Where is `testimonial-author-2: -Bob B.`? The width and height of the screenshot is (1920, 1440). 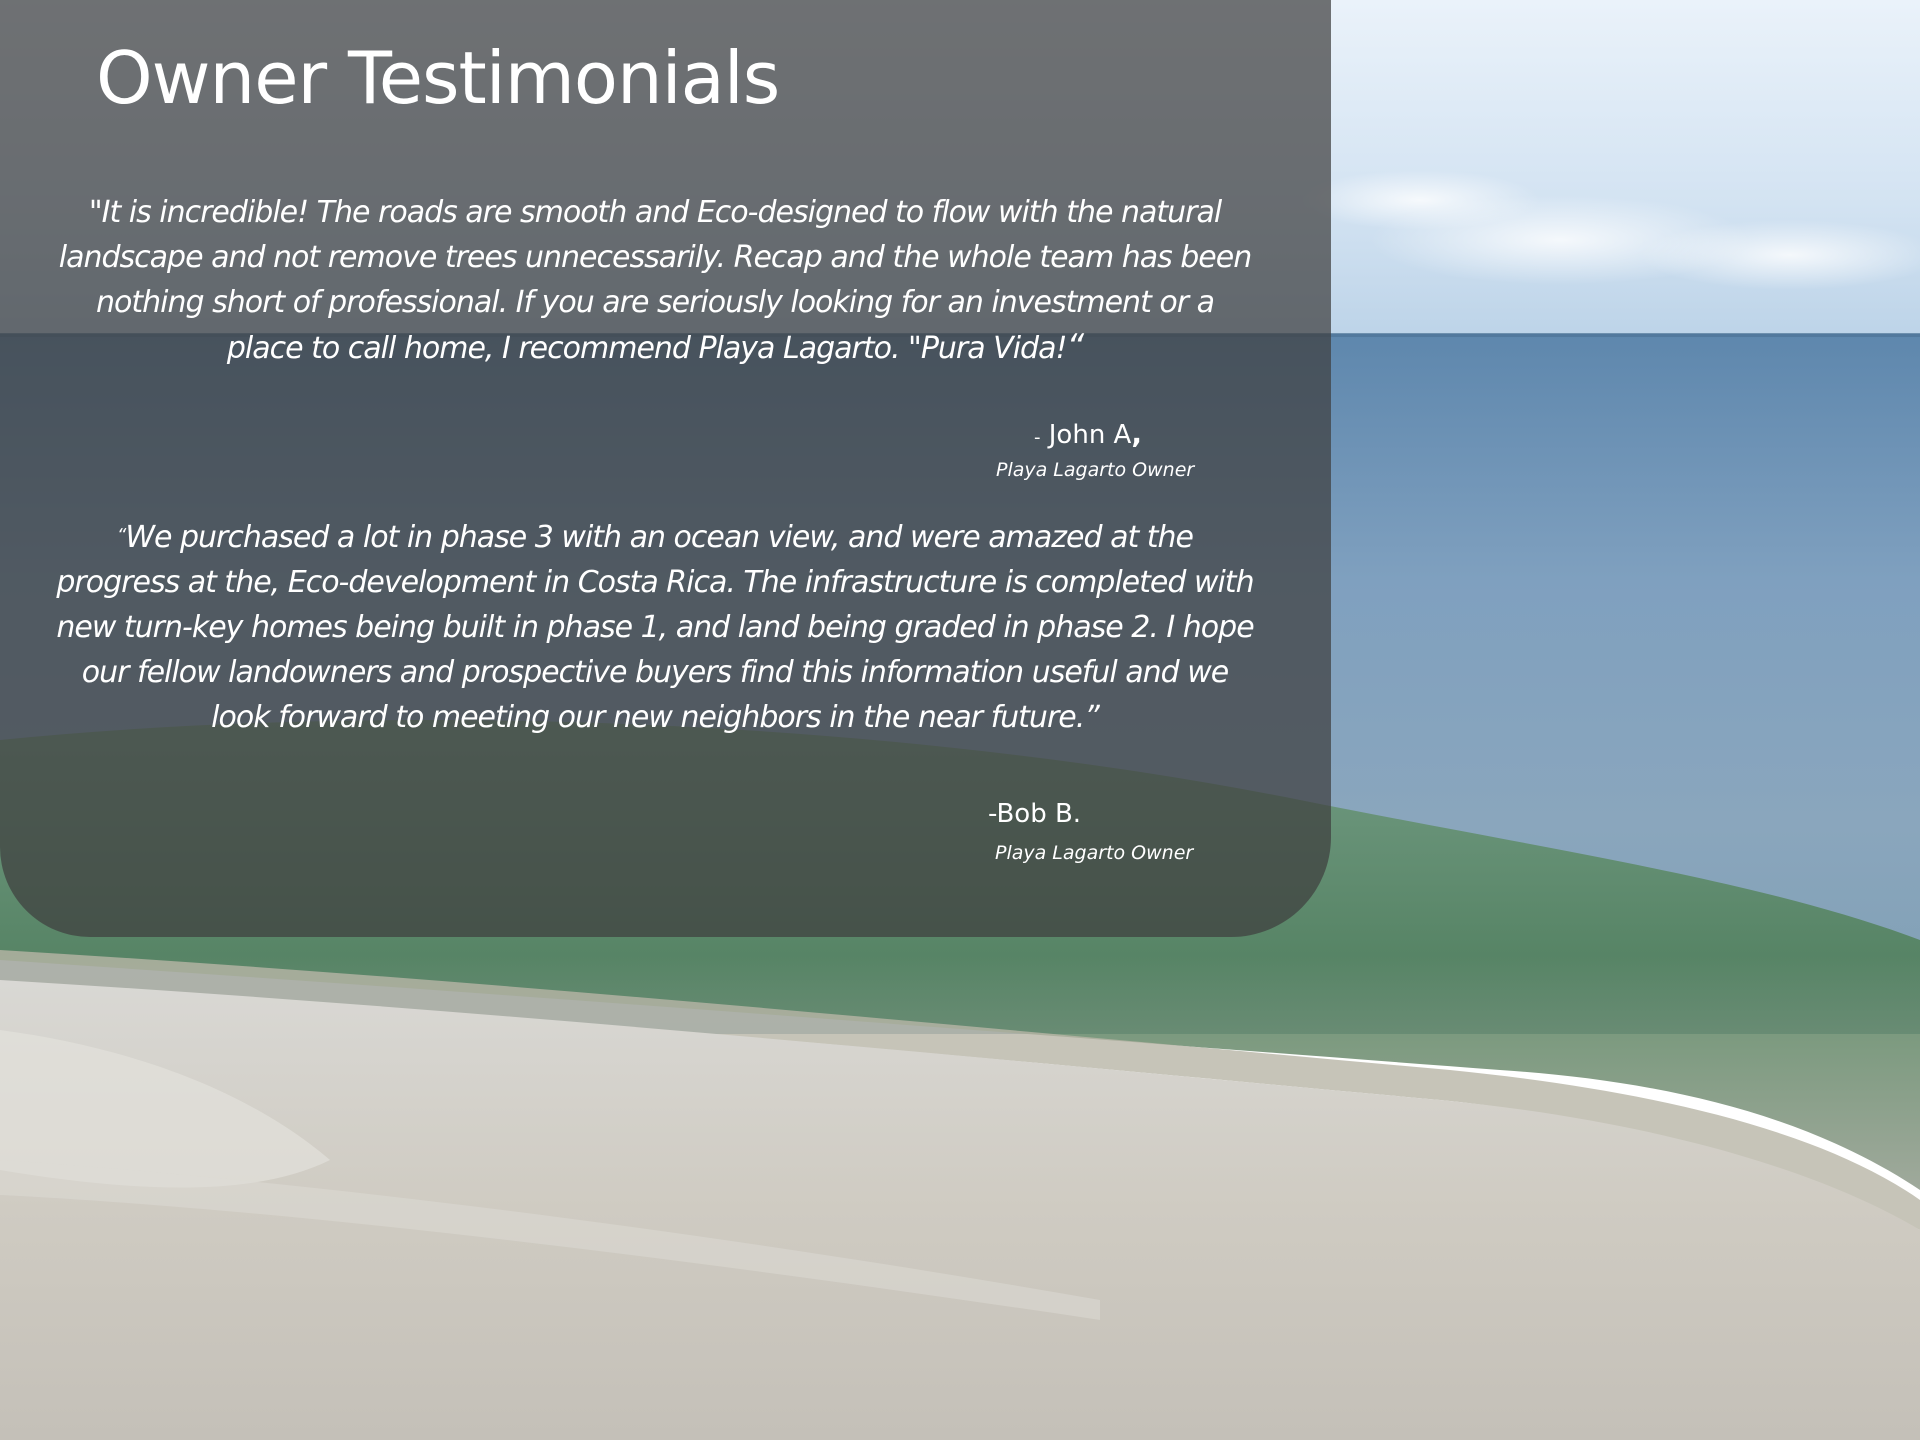 testimonial-author-2: -Bob B. is located at coordinates (1035, 814).